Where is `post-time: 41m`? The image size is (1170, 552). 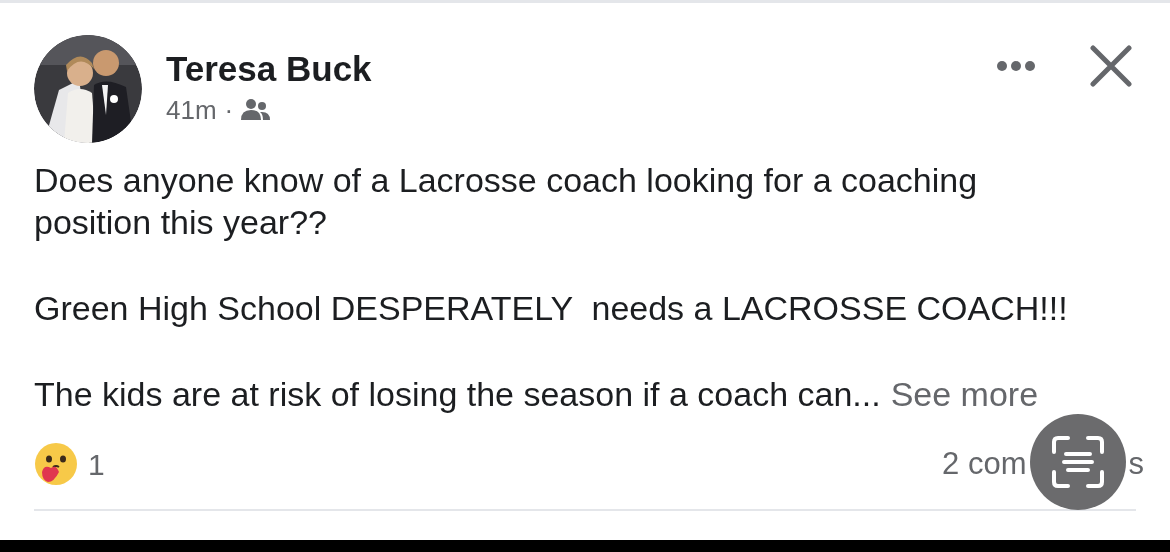
post-time: 41m is located at coordinates (191, 110).